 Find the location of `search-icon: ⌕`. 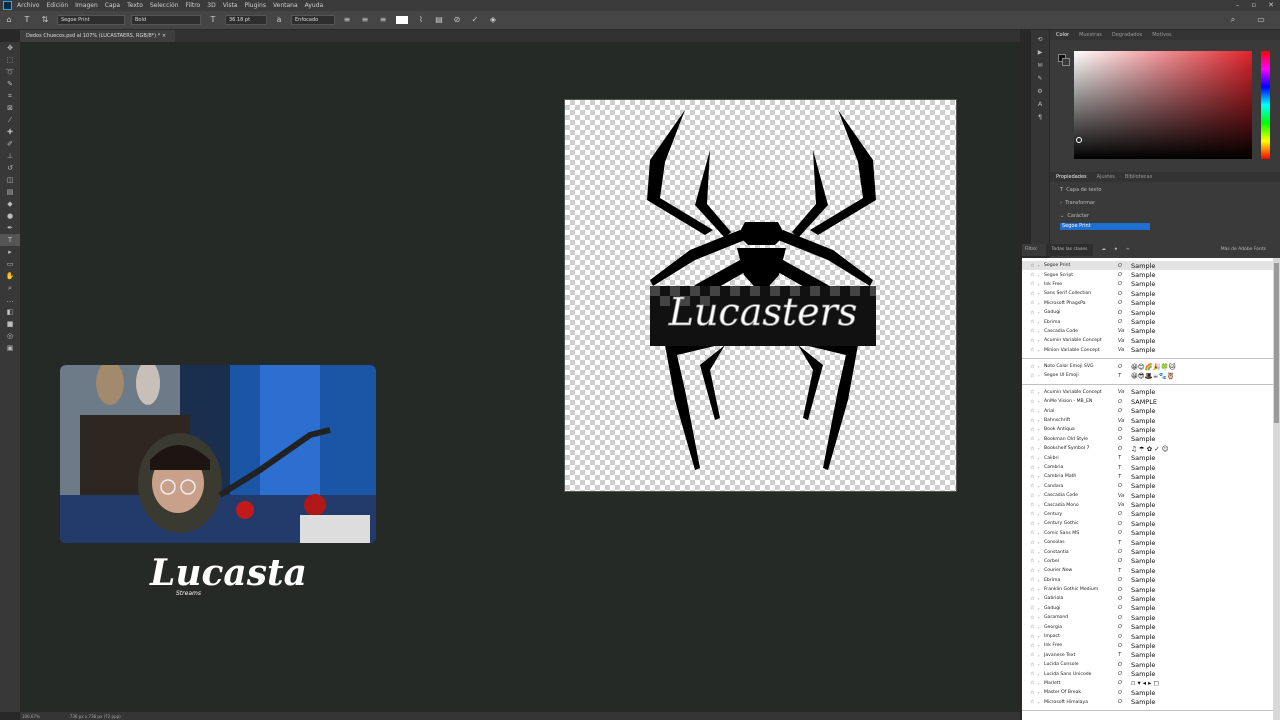

search-icon: ⌕ is located at coordinates (1233, 20).